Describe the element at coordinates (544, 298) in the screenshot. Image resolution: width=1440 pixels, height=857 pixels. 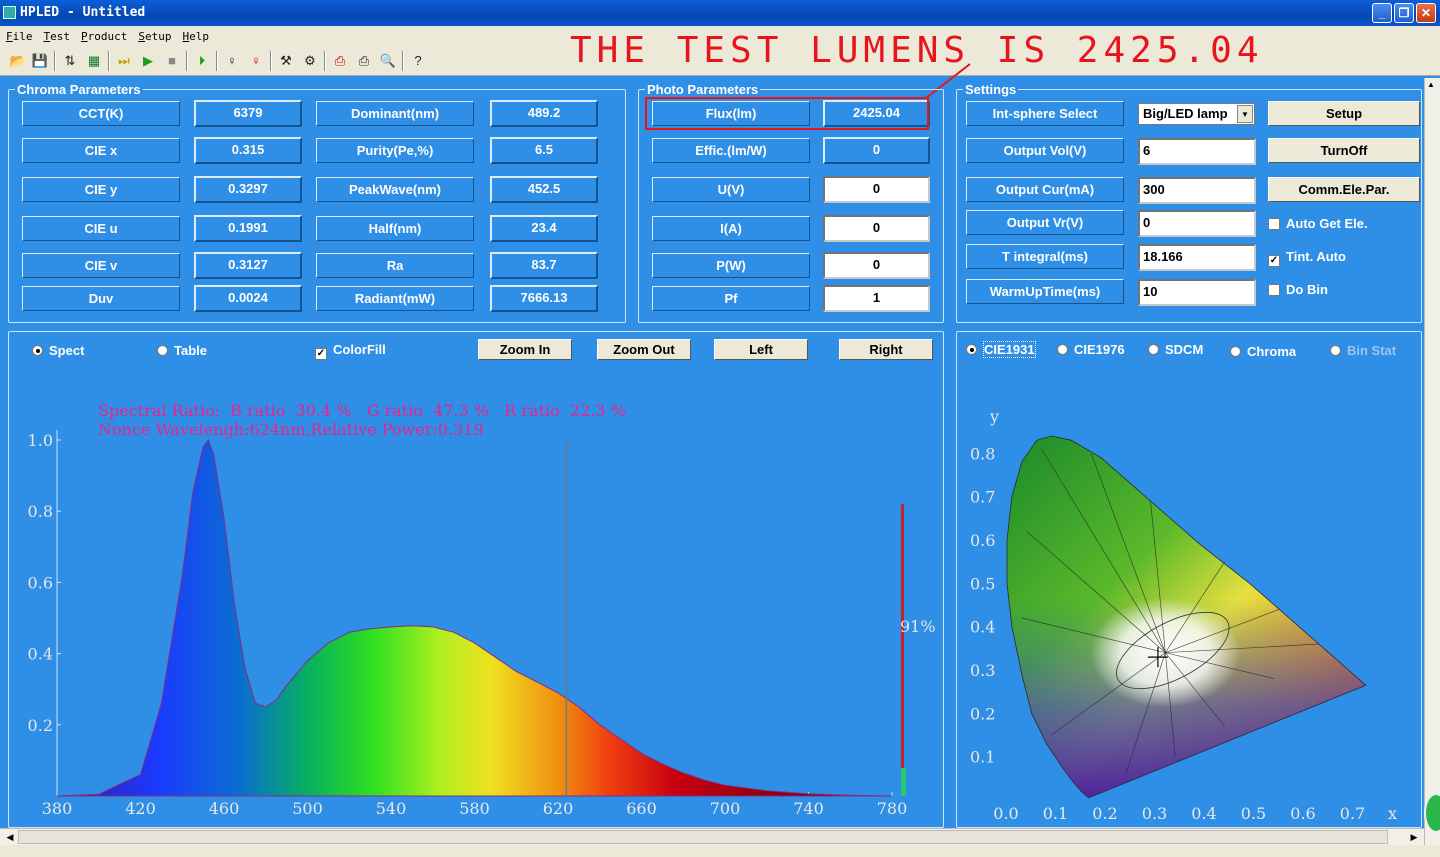
I see `chroma-value2-5: 7666.13` at that location.